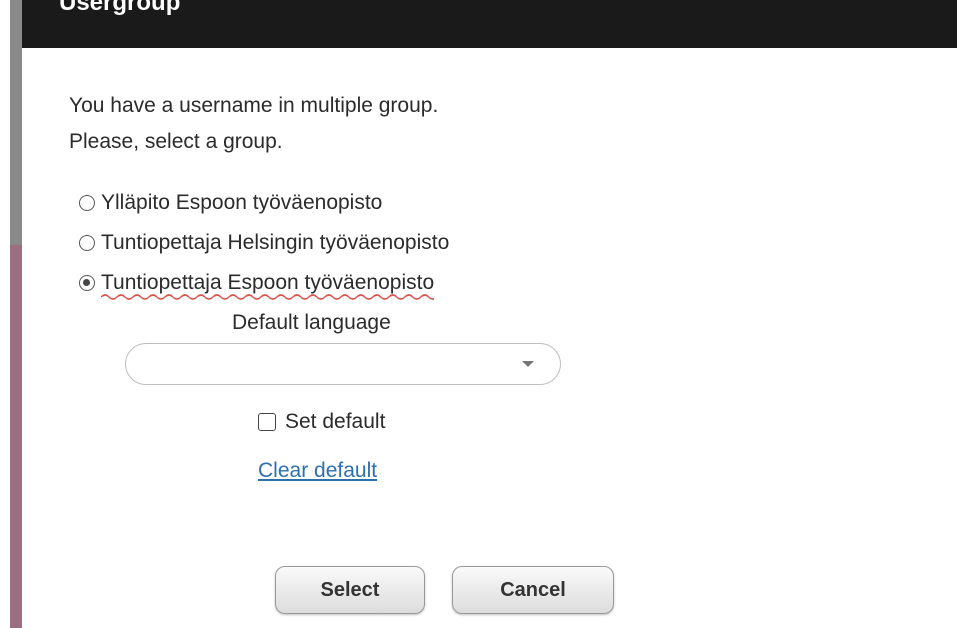  I want to click on cancel-button: Cancel, so click(533, 590).